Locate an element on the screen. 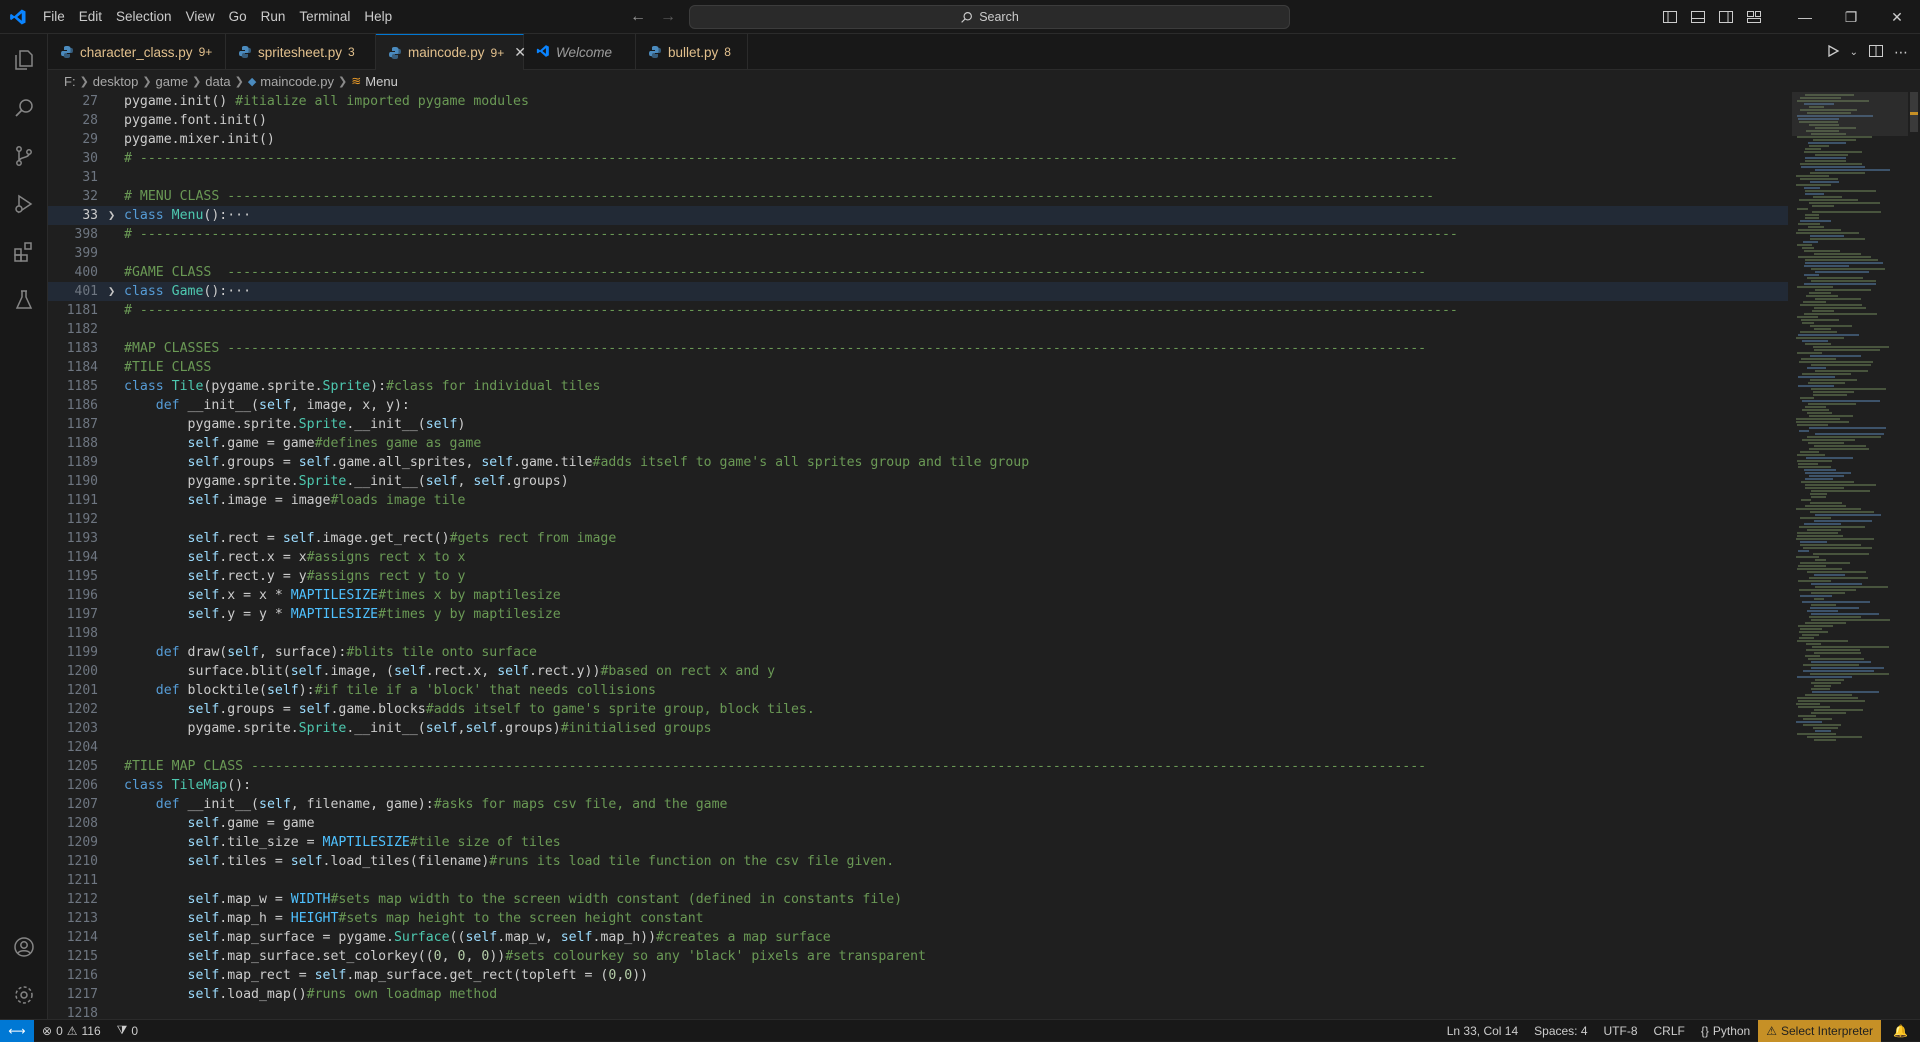 The width and height of the screenshot is (1920, 1042). code-line: 33❯class Menu():··· is located at coordinates (918, 215).